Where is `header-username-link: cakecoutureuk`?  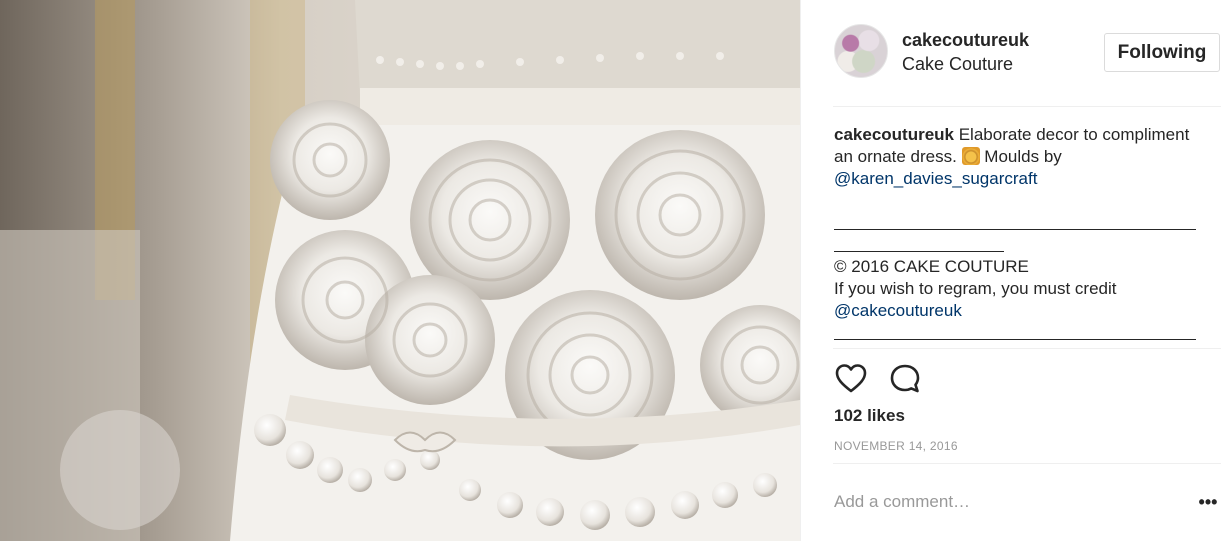 header-username-link: cakecoutureuk is located at coordinates (965, 40).